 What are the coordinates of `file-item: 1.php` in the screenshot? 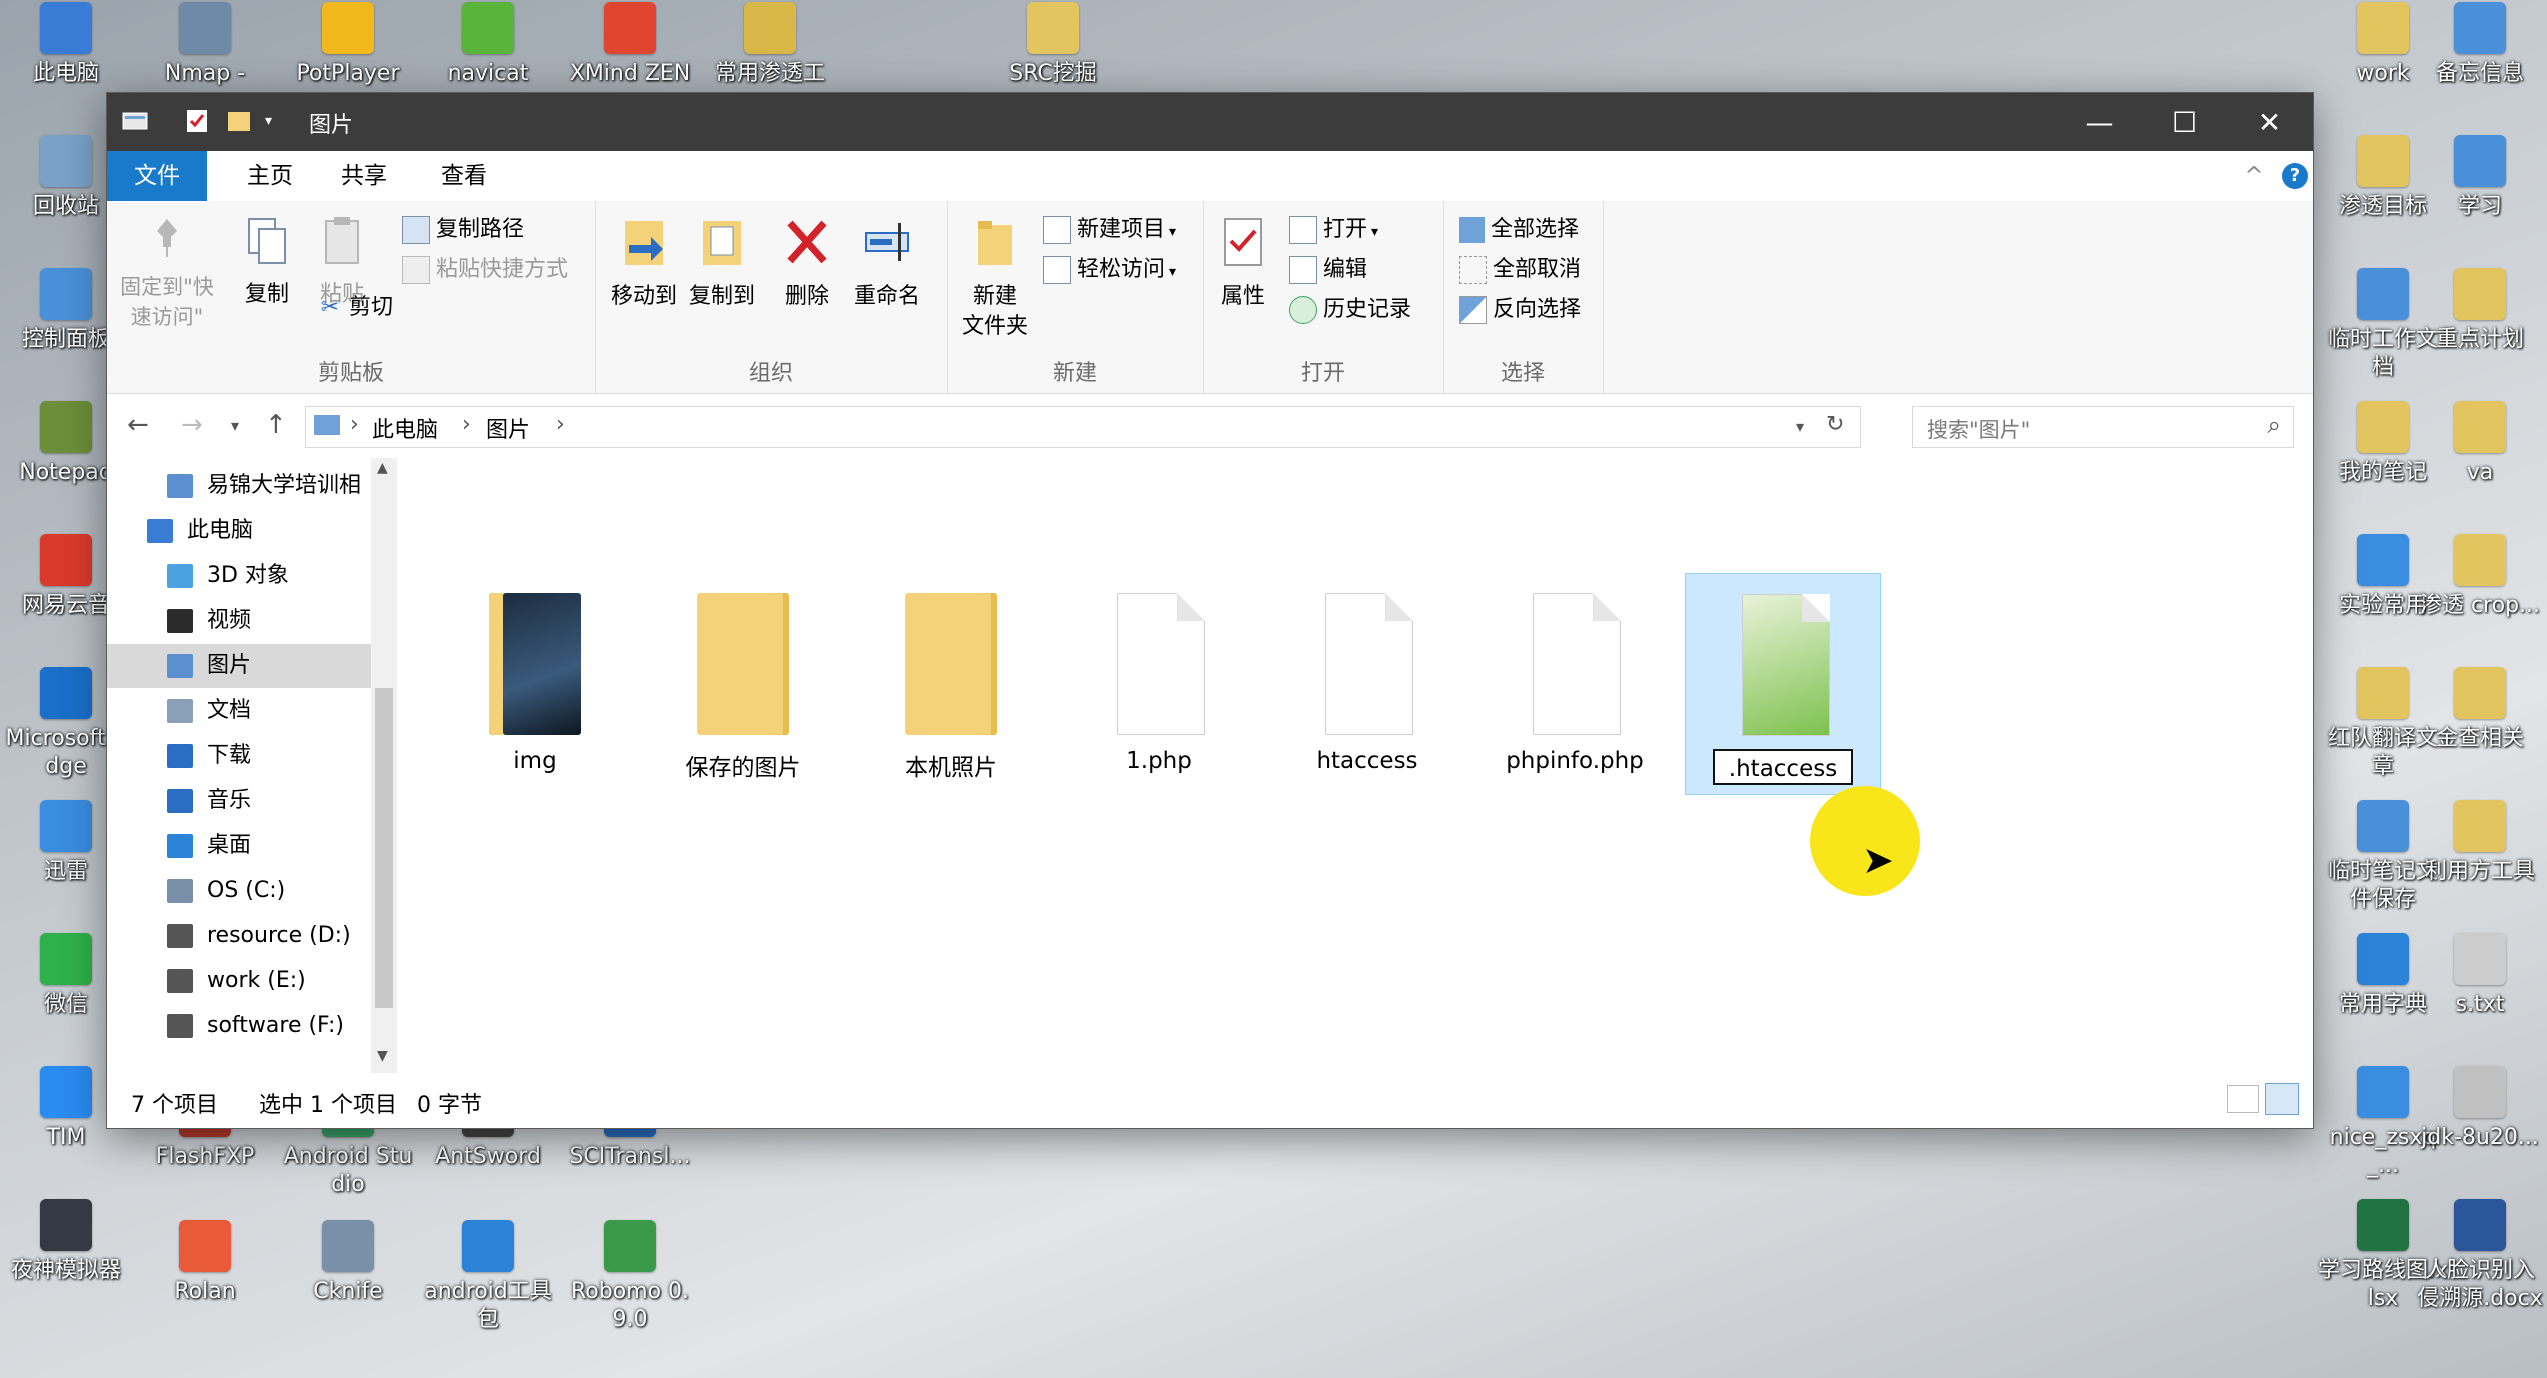 It's located at (1159, 684).